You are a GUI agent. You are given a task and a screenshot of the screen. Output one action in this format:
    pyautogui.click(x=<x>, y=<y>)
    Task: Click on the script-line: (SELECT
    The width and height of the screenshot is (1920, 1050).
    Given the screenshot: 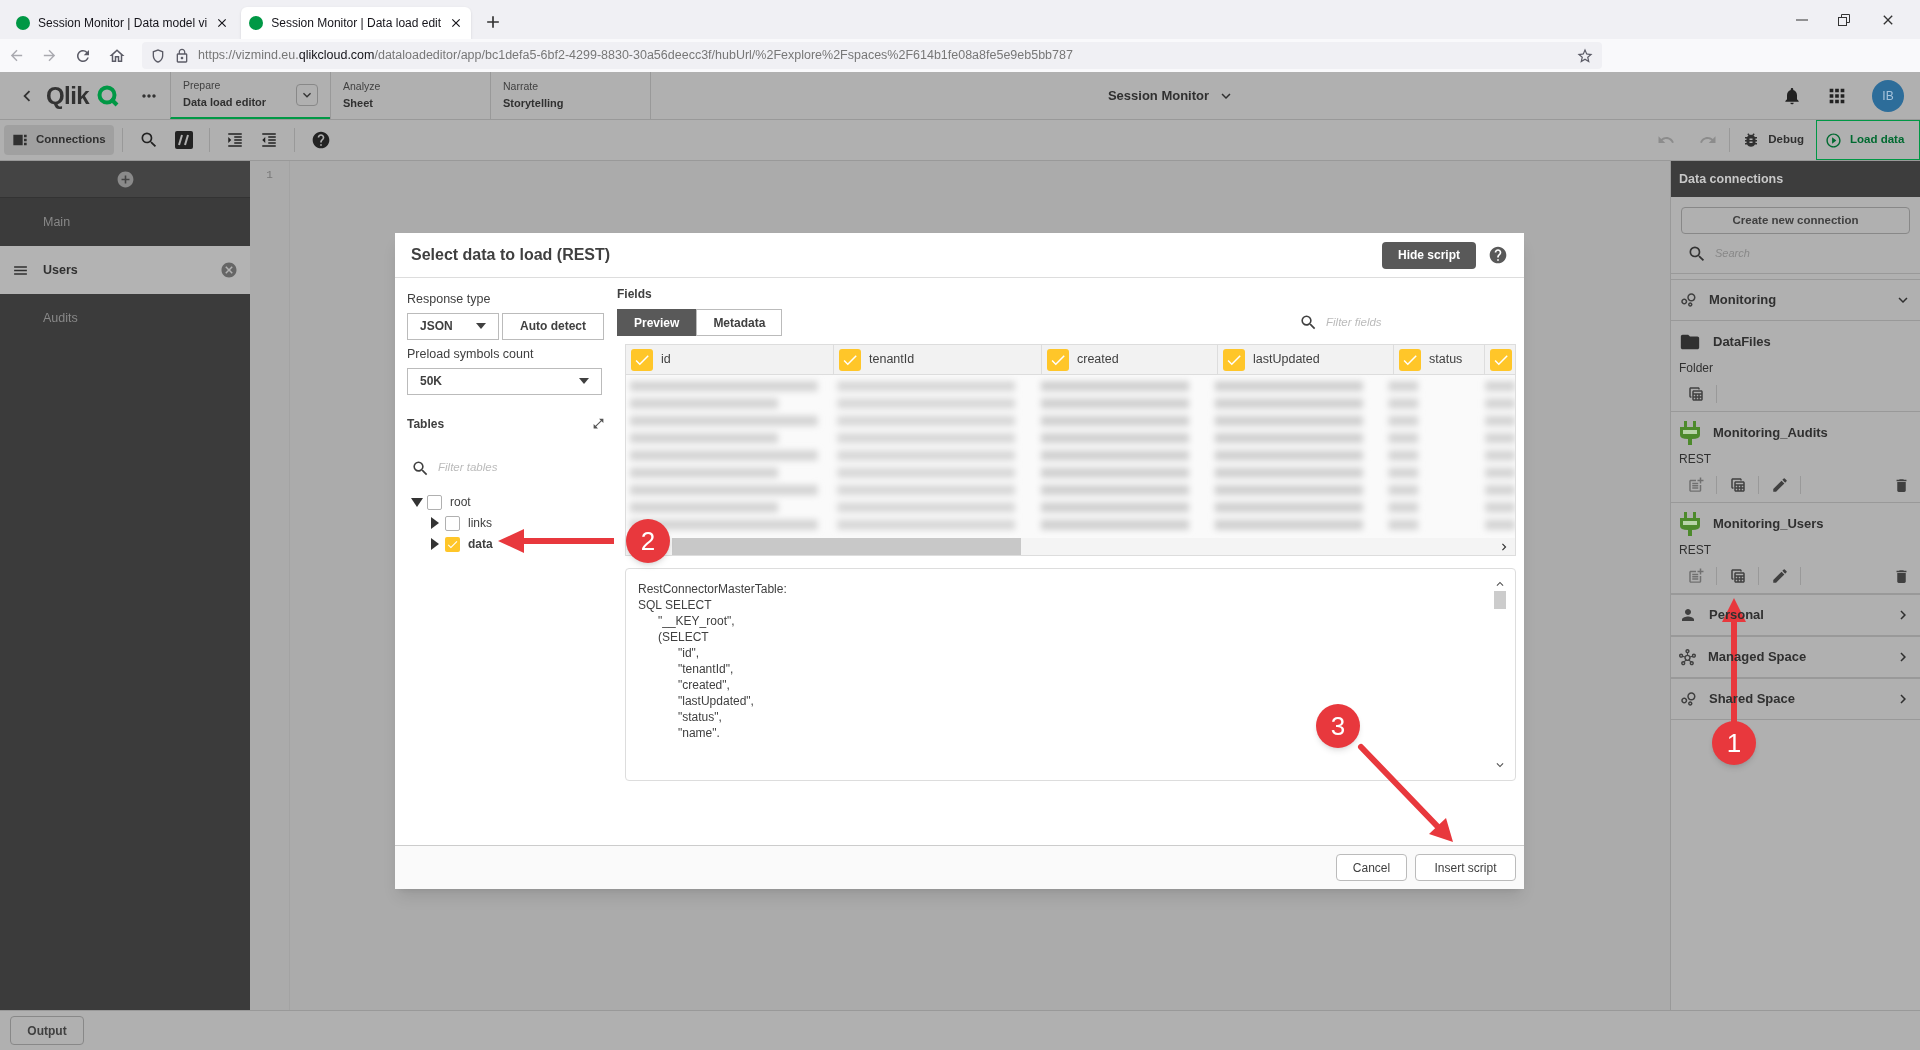 What is the action you would take?
    pyautogui.click(x=683, y=637)
    